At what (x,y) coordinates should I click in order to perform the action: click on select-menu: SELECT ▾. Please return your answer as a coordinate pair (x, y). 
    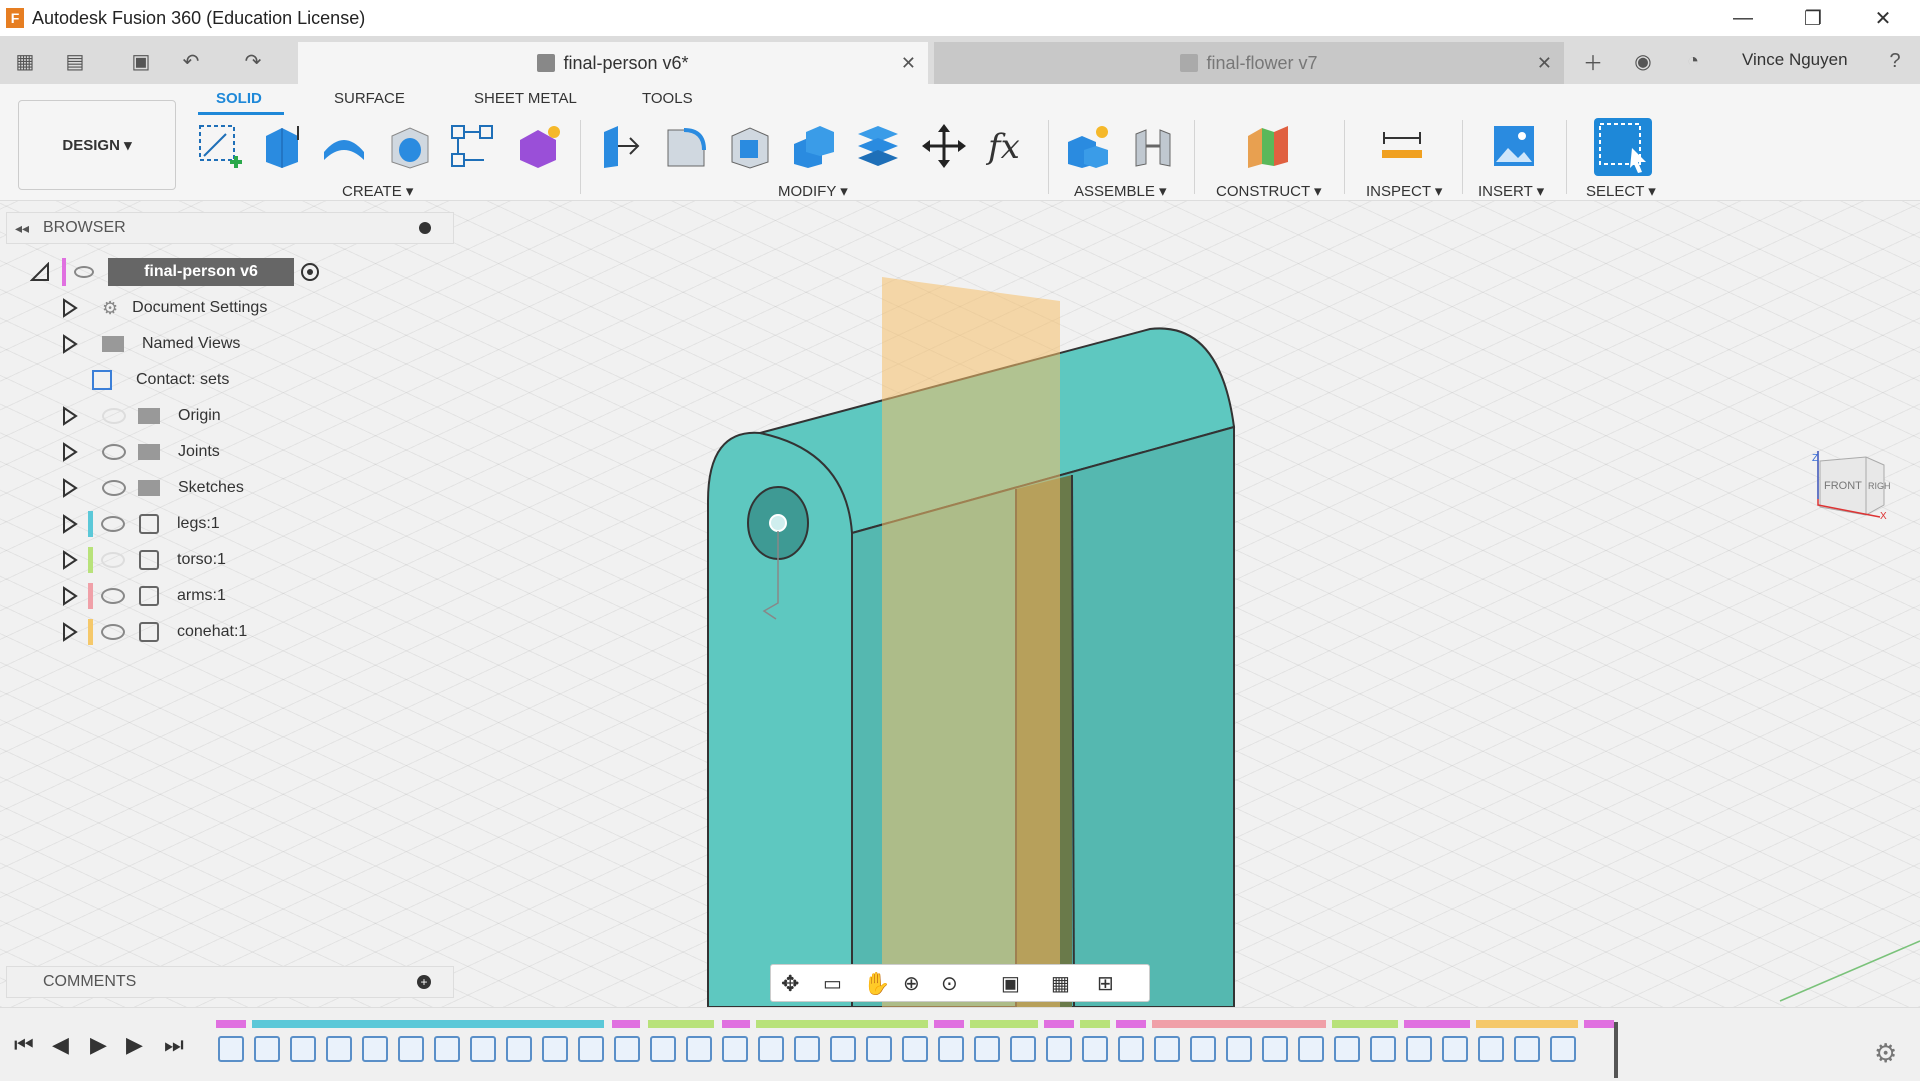
    Looking at the image, I should click on (1621, 191).